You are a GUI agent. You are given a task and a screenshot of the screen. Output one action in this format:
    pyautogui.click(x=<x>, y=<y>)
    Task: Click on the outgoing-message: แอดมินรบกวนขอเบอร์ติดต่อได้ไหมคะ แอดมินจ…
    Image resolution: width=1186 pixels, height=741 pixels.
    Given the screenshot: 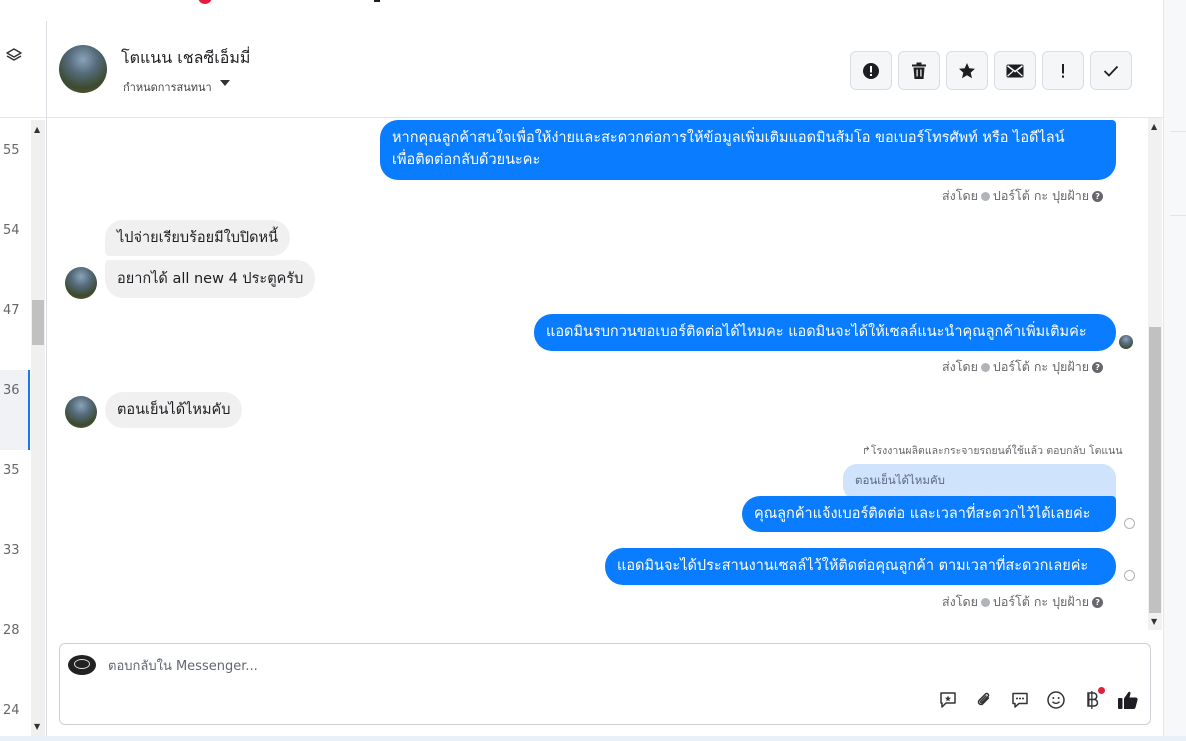 What is the action you would take?
    pyautogui.click(x=825, y=332)
    